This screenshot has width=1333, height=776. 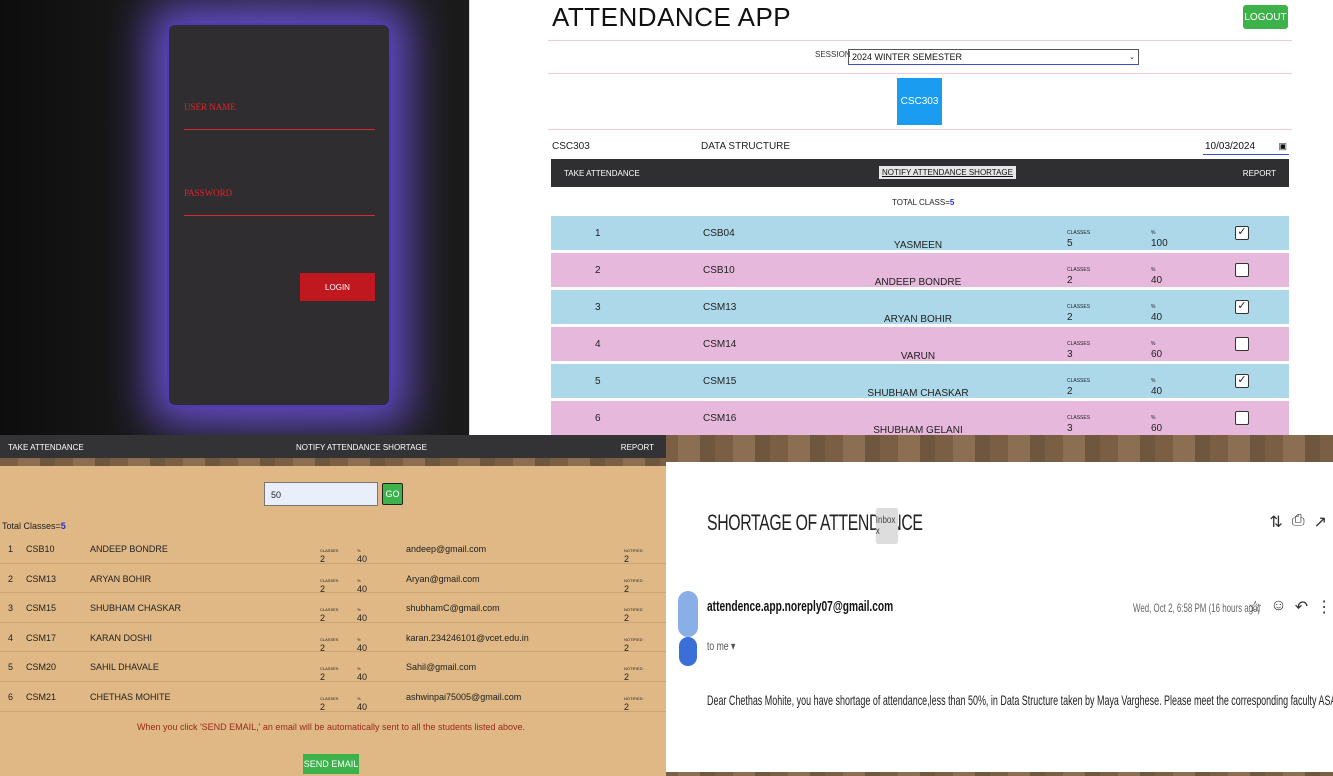 I want to click on more-icon: ⋮, so click(x=1324, y=607).